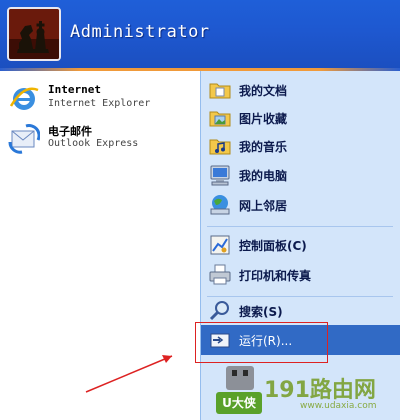 The image size is (400, 420). Describe the element at coordinates (24, 98) in the screenshot. I see `internet-explorer-icon` at that location.